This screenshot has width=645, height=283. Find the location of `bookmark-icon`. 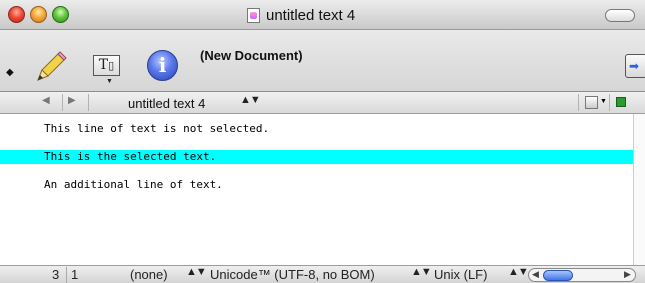

bookmark-icon is located at coordinates (591, 102).